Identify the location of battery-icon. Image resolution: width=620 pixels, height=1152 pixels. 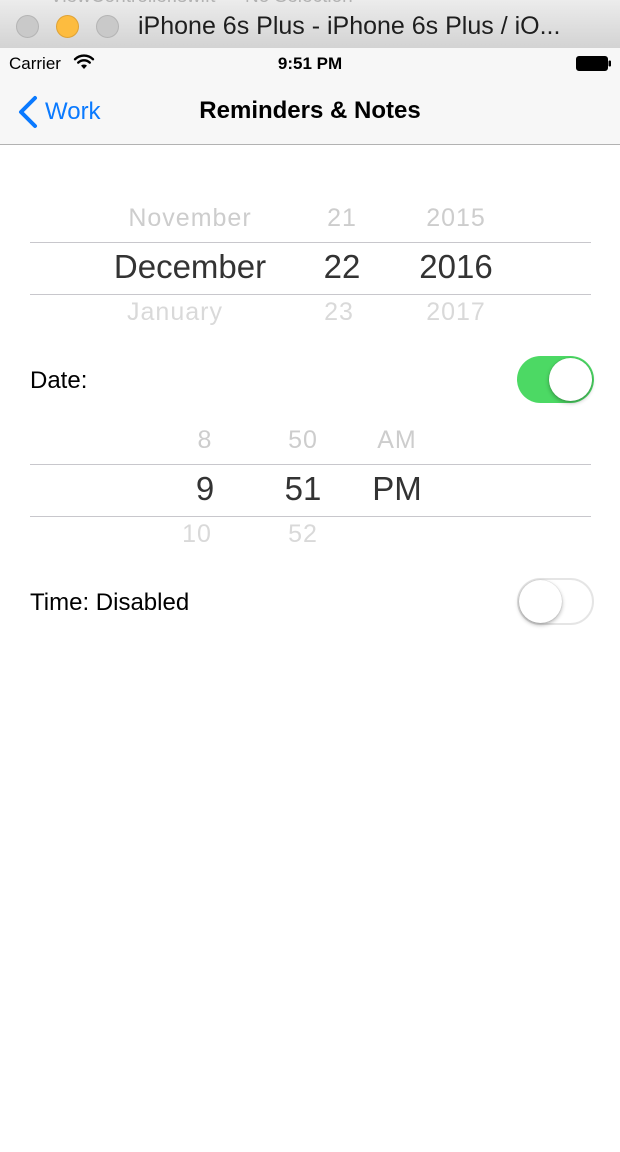
(594, 66).